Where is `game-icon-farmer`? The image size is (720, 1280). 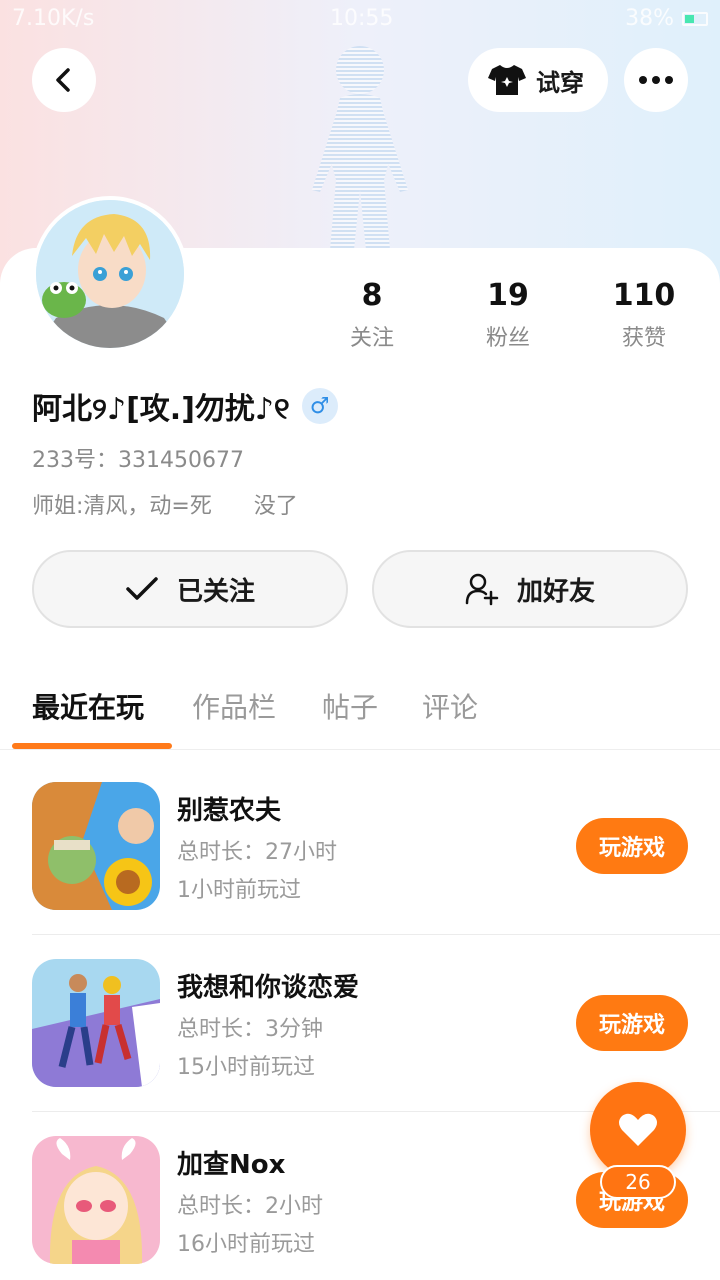 game-icon-farmer is located at coordinates (96, 846).